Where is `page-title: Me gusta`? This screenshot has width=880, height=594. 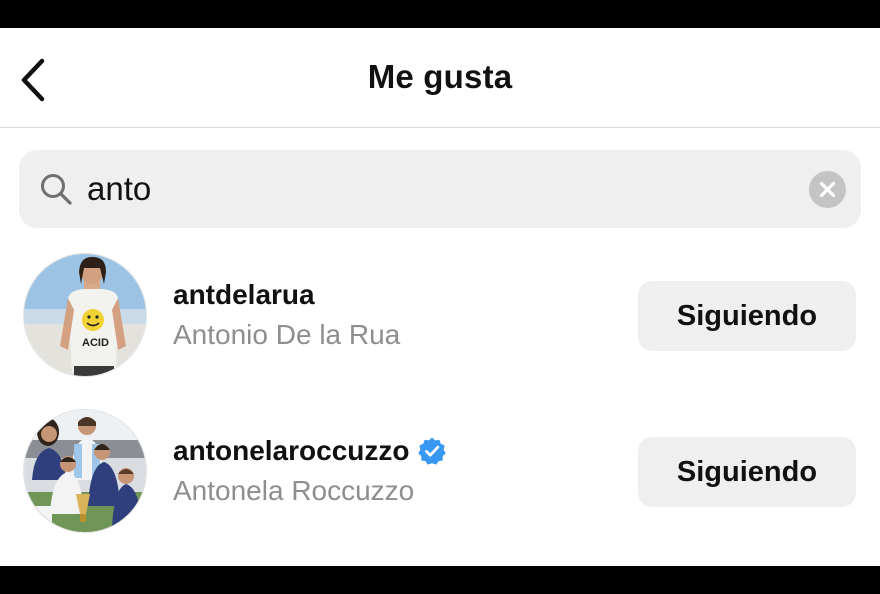 page-title: Me gusta is located at coordinates (440, 76).